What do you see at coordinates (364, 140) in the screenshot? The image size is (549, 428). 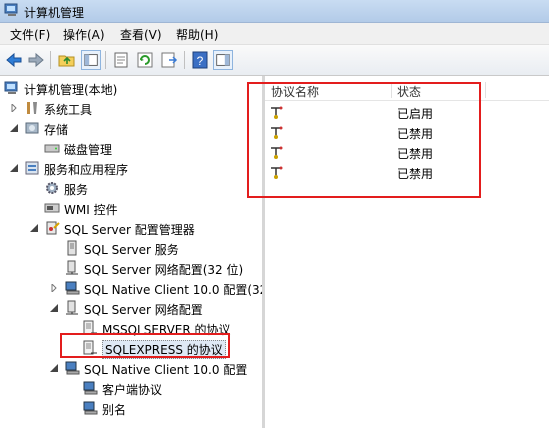 I see `highlight-box-list` at bounding box center [364, 140].